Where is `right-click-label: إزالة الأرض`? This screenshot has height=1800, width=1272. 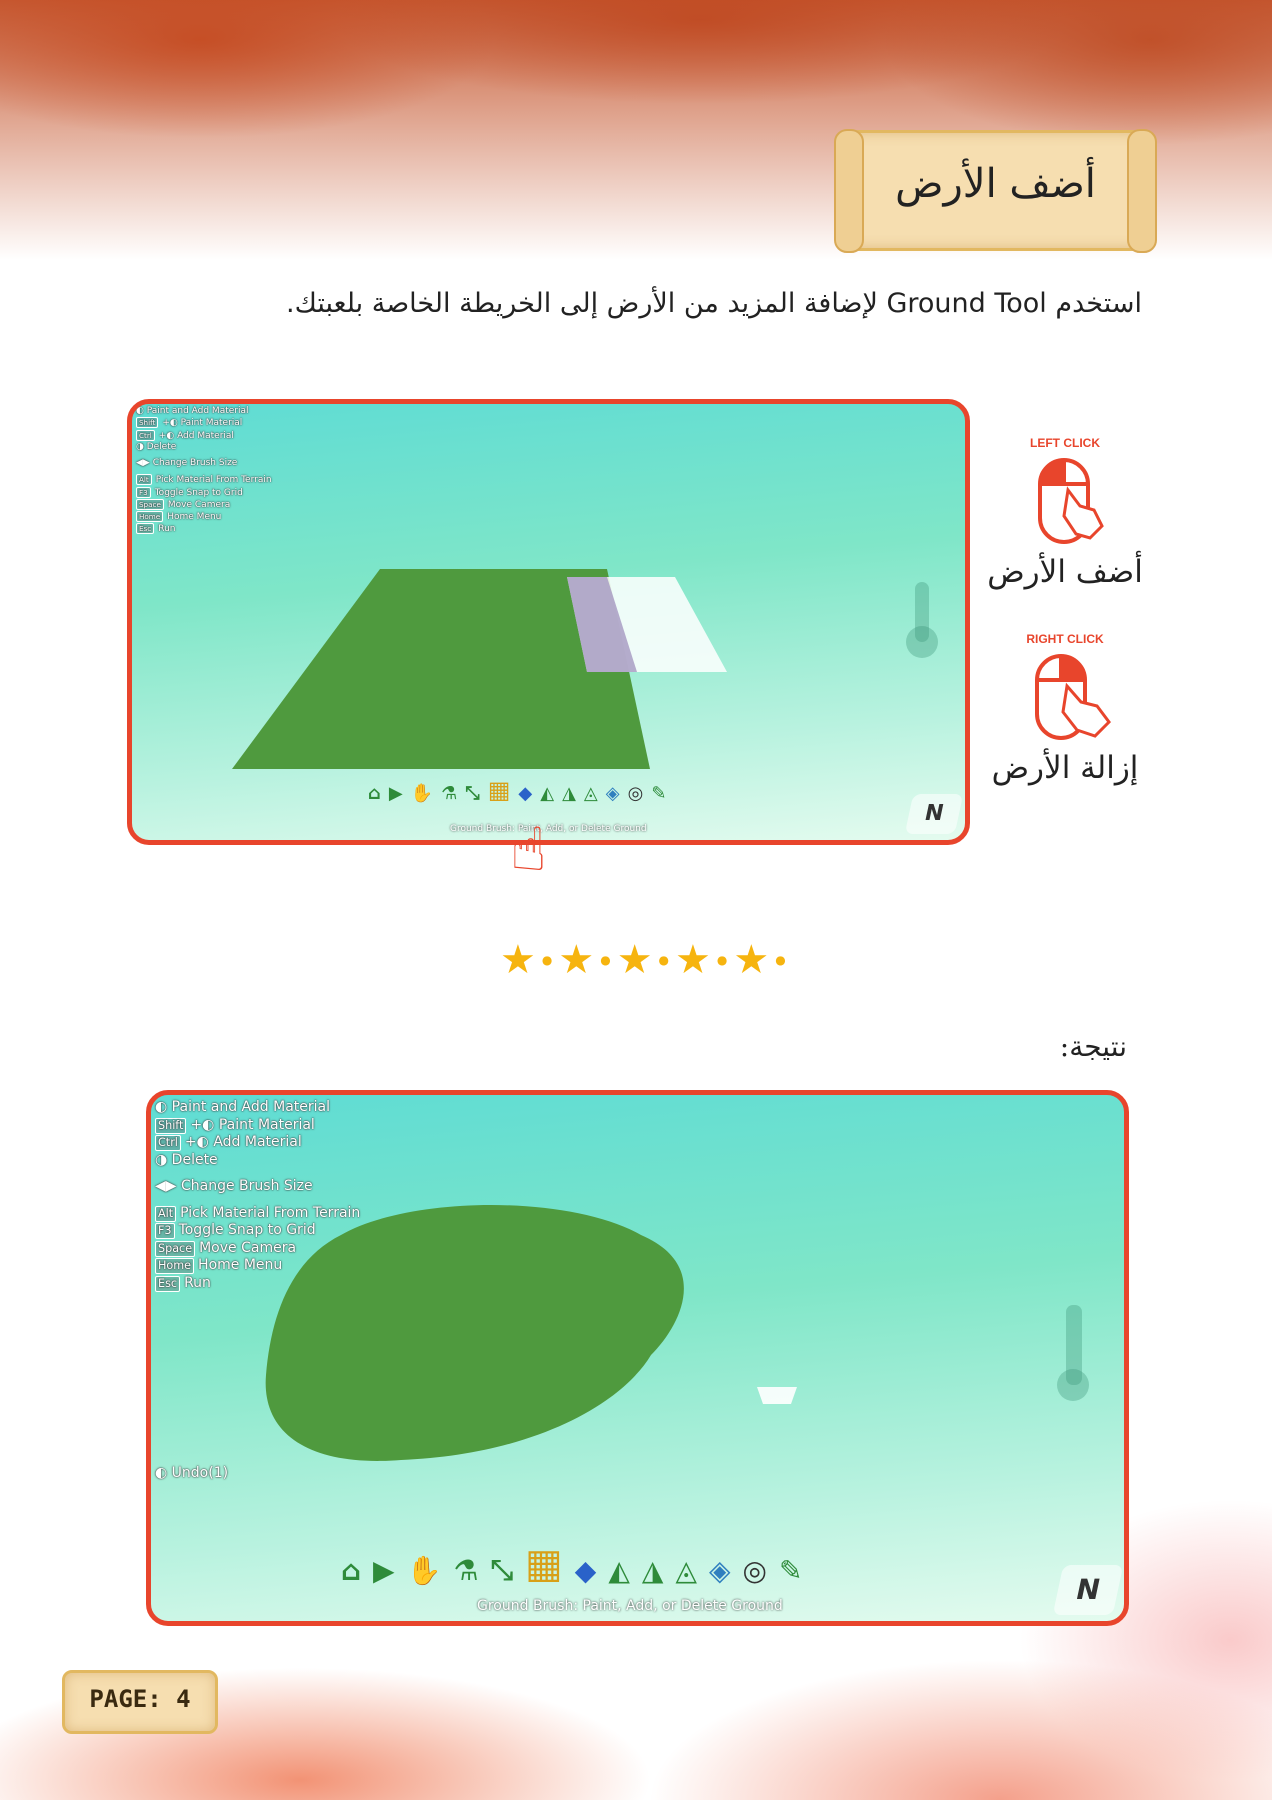 right-click-label: إزالة الأرض is located at coordinates (1065, 768).